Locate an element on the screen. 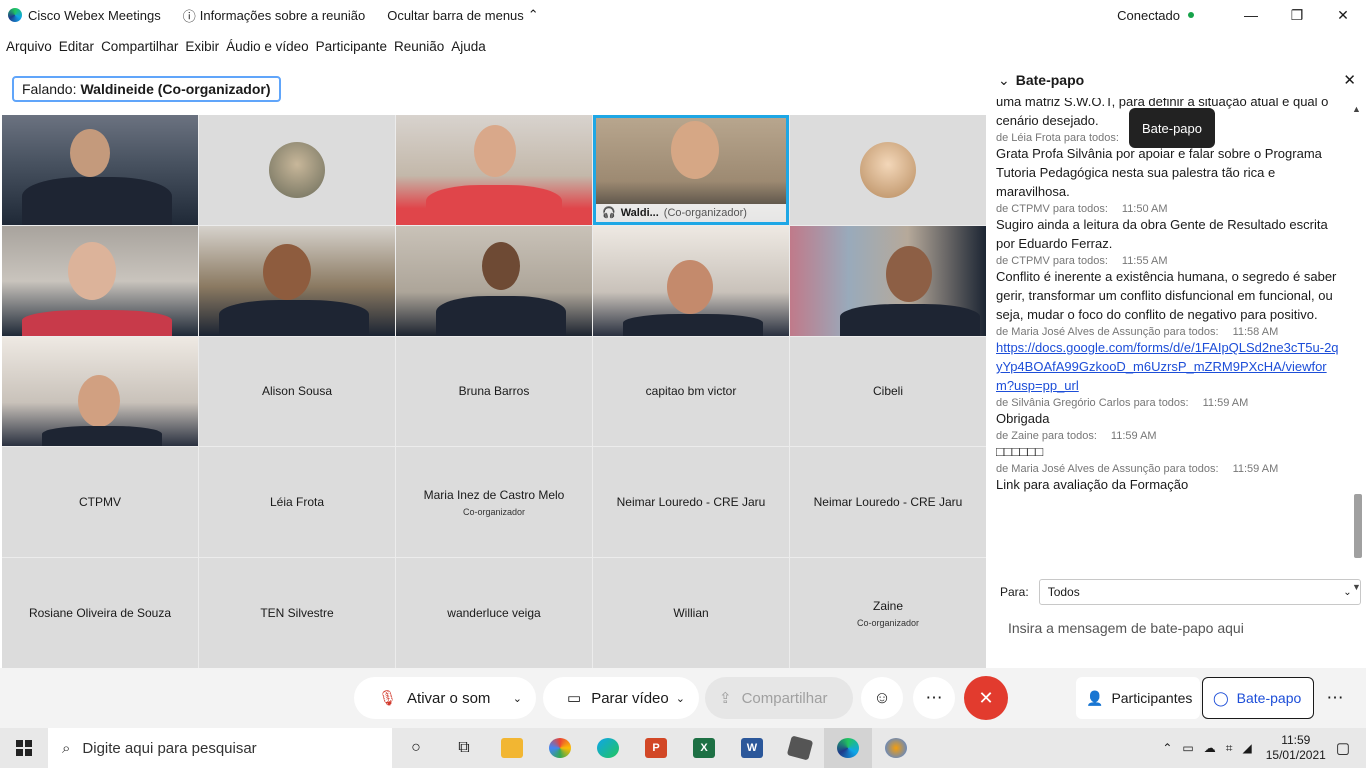 This screenshot has height=768, width=1366. notifications-icon: ▢ is located at coordinates (1343, 748).